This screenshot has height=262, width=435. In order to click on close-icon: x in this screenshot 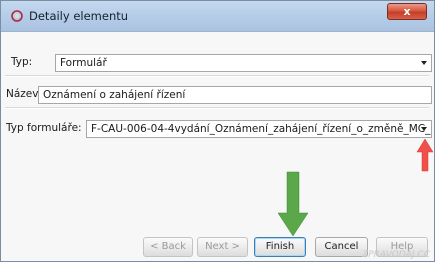, I will do `click(407, 11)`.